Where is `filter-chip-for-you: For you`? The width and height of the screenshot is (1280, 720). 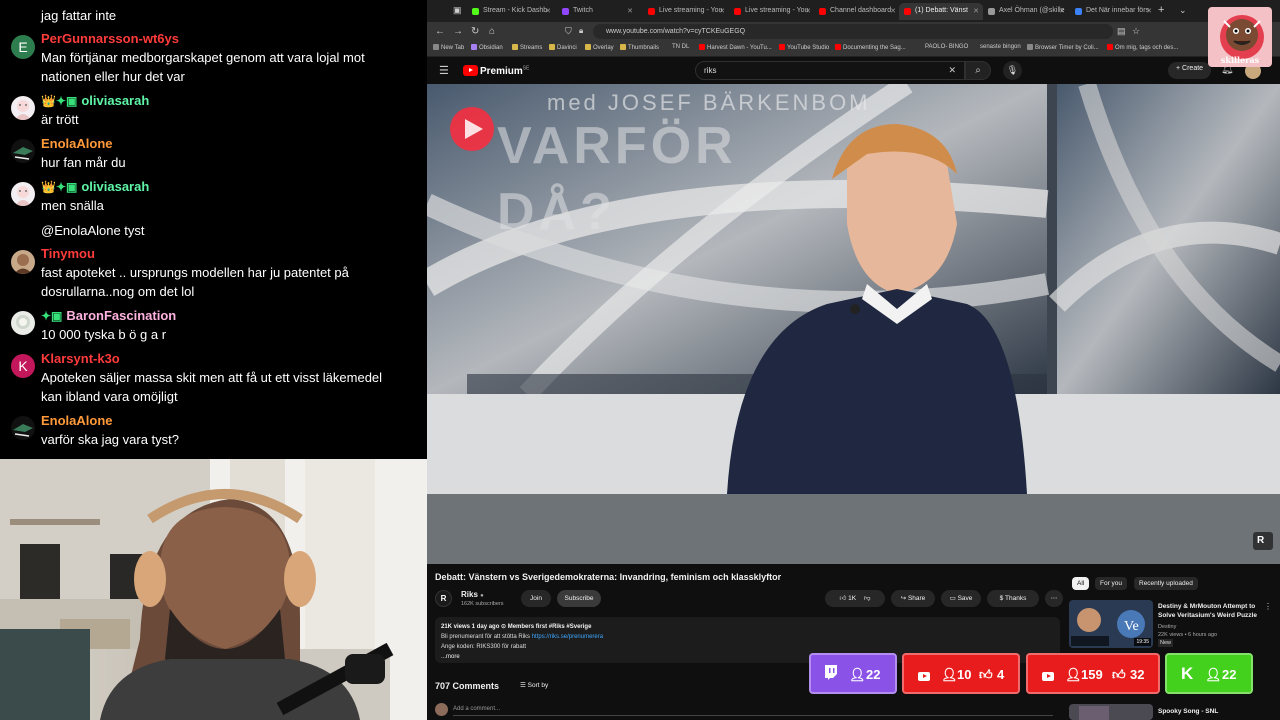 filter-chip-for-you: For you is located at coordinates (1111, 583).